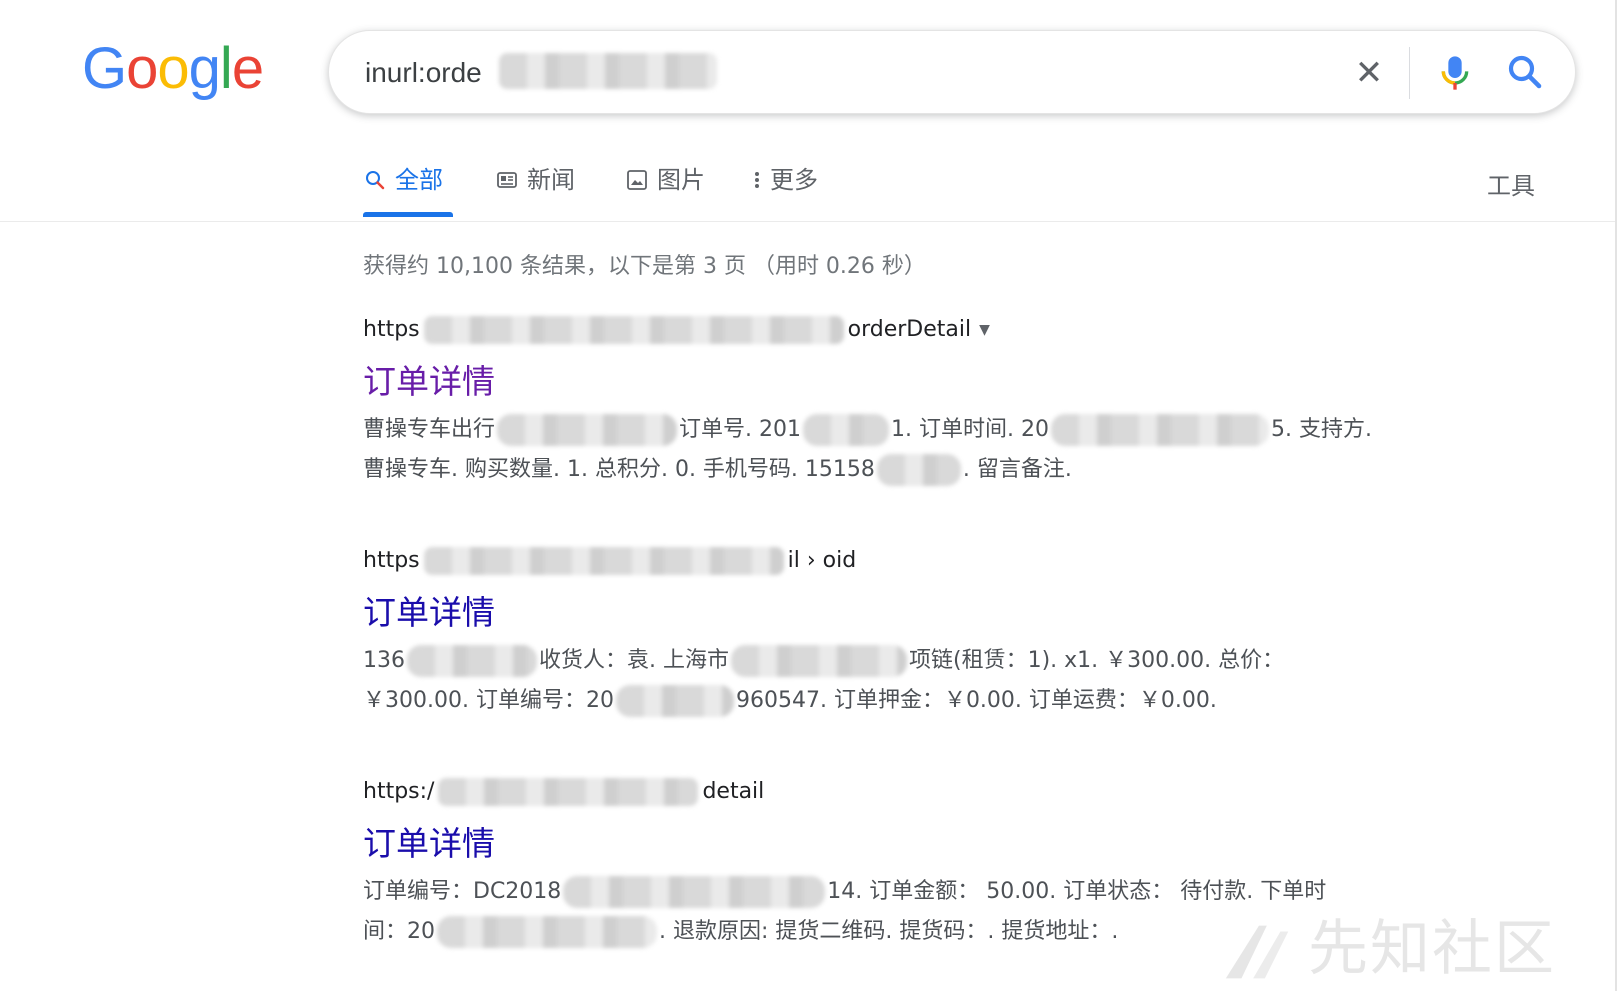 The image size is (1617, 991). I want to click on blurred-query, so click(608, 71).